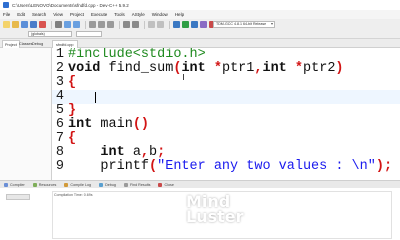 The image size is (400, 240). Describe the element at coordinates (153, 152) in the screenshot. I see `code-token: b` at that location.